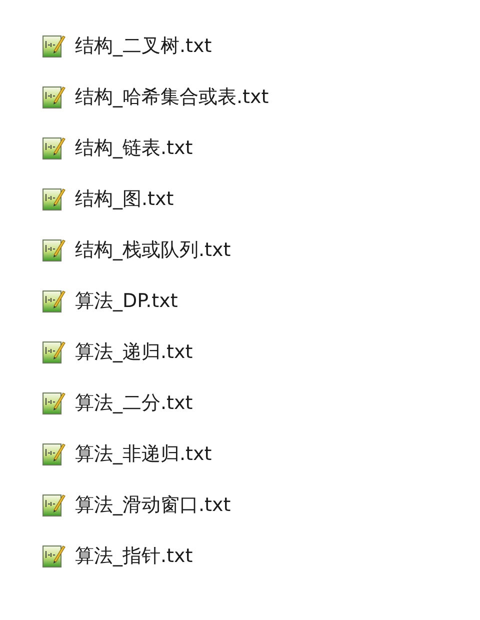 The image size is (480, 620). What do you see at coordinates (143, 454) in the screenshot?
I see `file-name: 算法_非递归.txt` at bounding box center [143, 454].